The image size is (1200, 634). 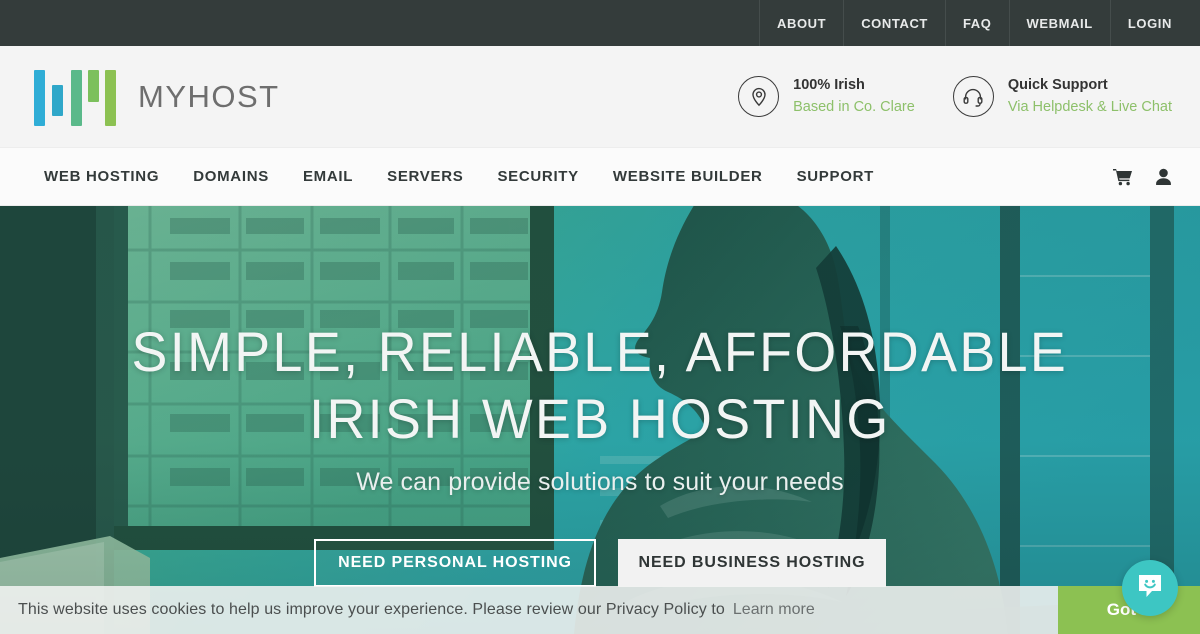 I want to click on info-block-support: Quick Support Via Helpdesk & Live Chat, so click(x=1062, y=96).